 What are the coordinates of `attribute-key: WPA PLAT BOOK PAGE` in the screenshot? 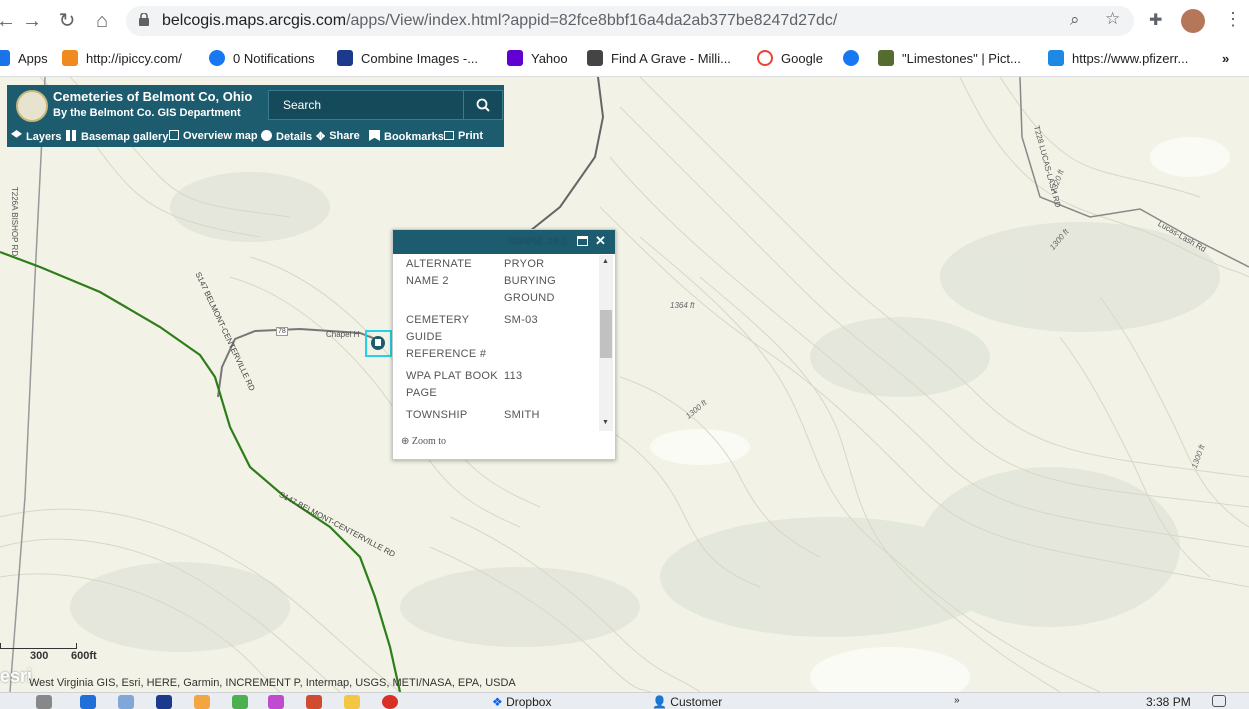 It's located at (452, 384).